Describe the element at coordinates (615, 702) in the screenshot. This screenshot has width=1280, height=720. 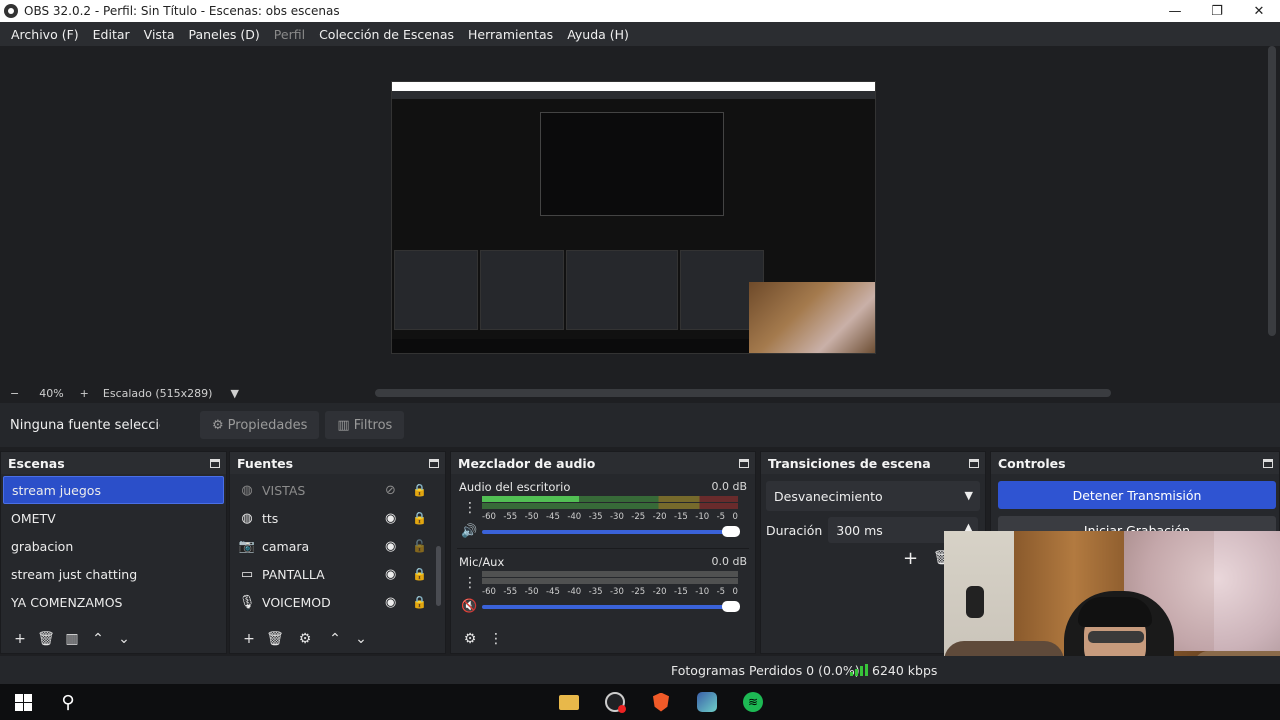
I see `obs-taskbar-icon` at that location.